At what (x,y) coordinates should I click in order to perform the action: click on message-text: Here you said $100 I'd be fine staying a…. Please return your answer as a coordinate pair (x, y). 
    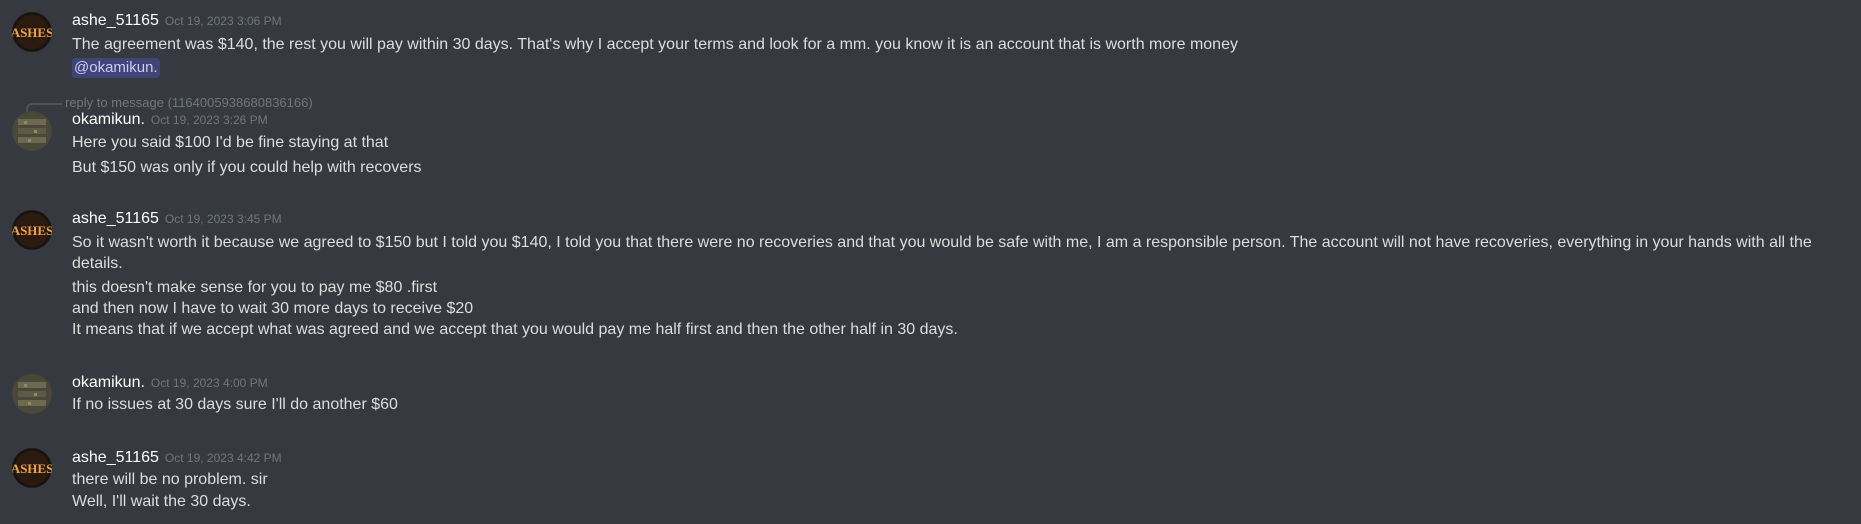
    Looking at the image, I should click on (230, 142).